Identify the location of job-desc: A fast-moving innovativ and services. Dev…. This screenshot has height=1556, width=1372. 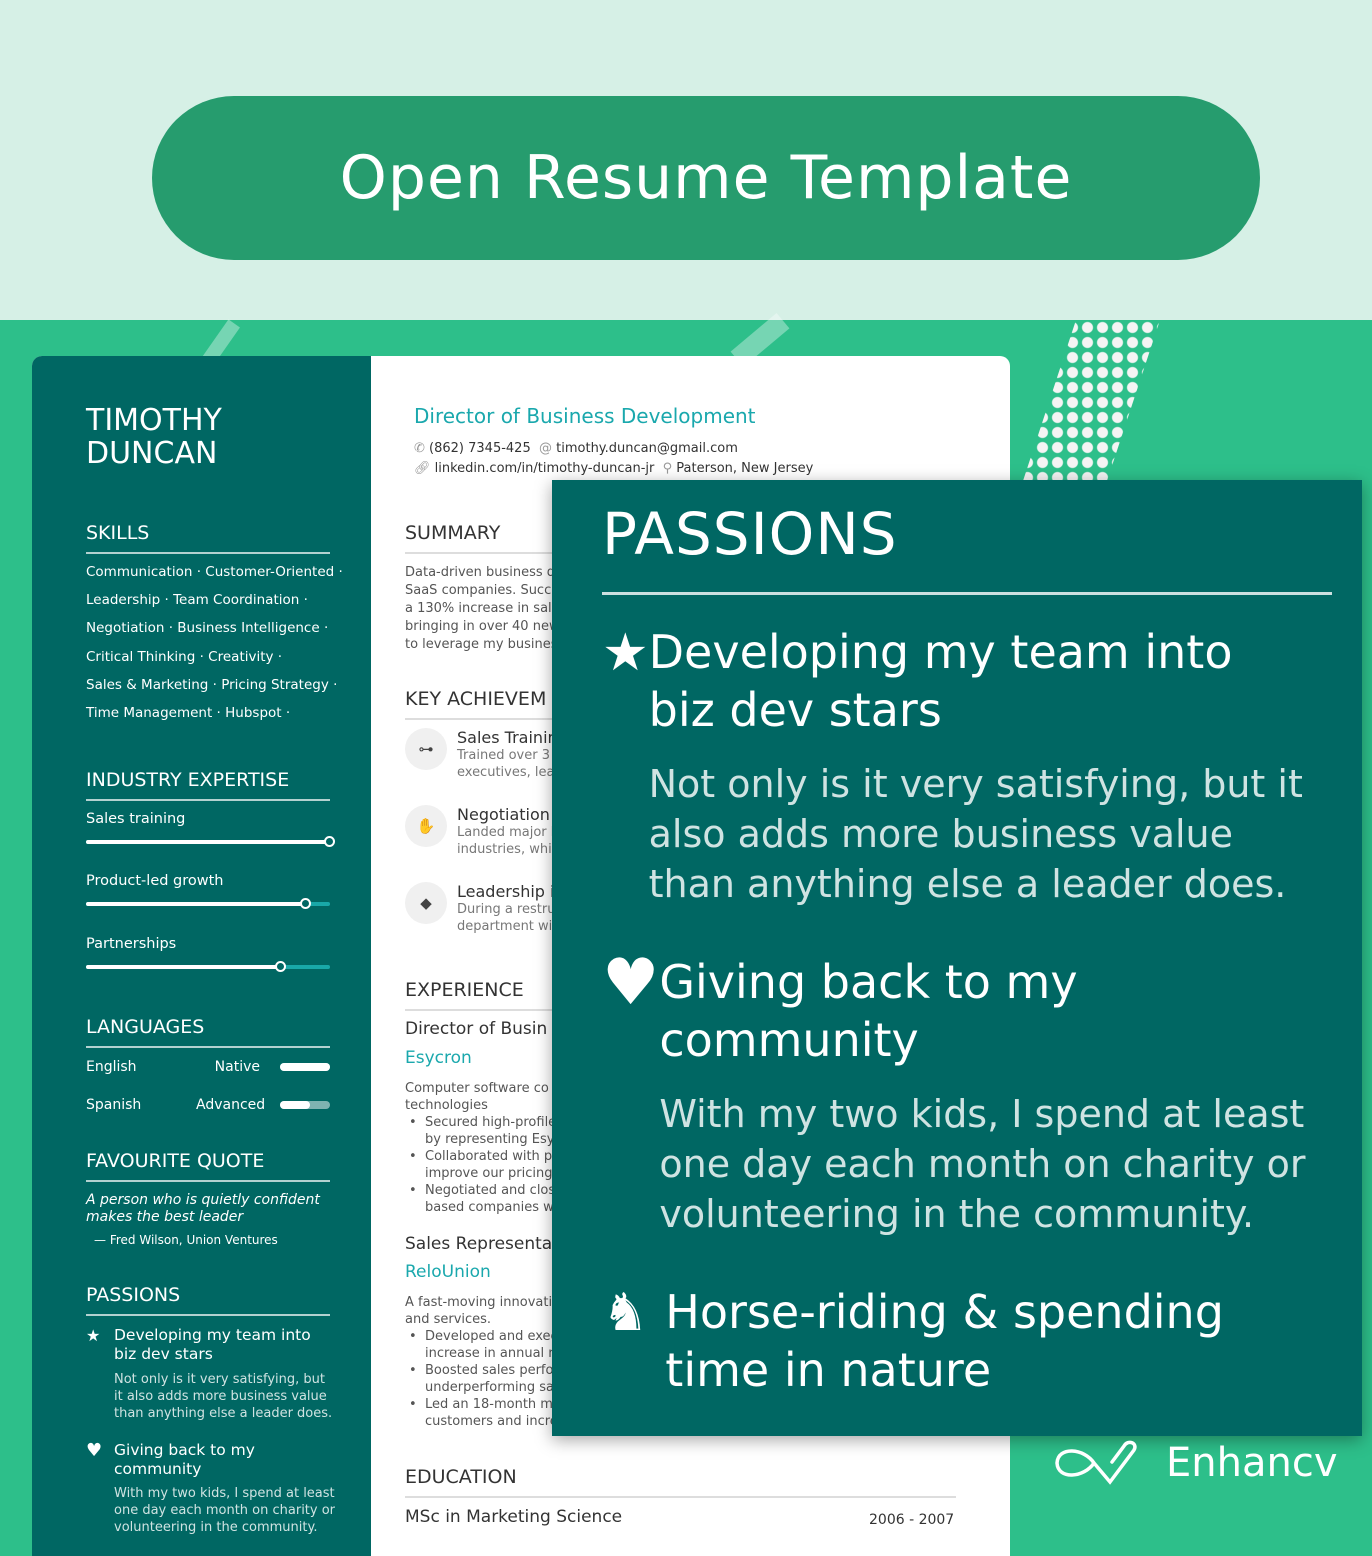
(483, 1362).